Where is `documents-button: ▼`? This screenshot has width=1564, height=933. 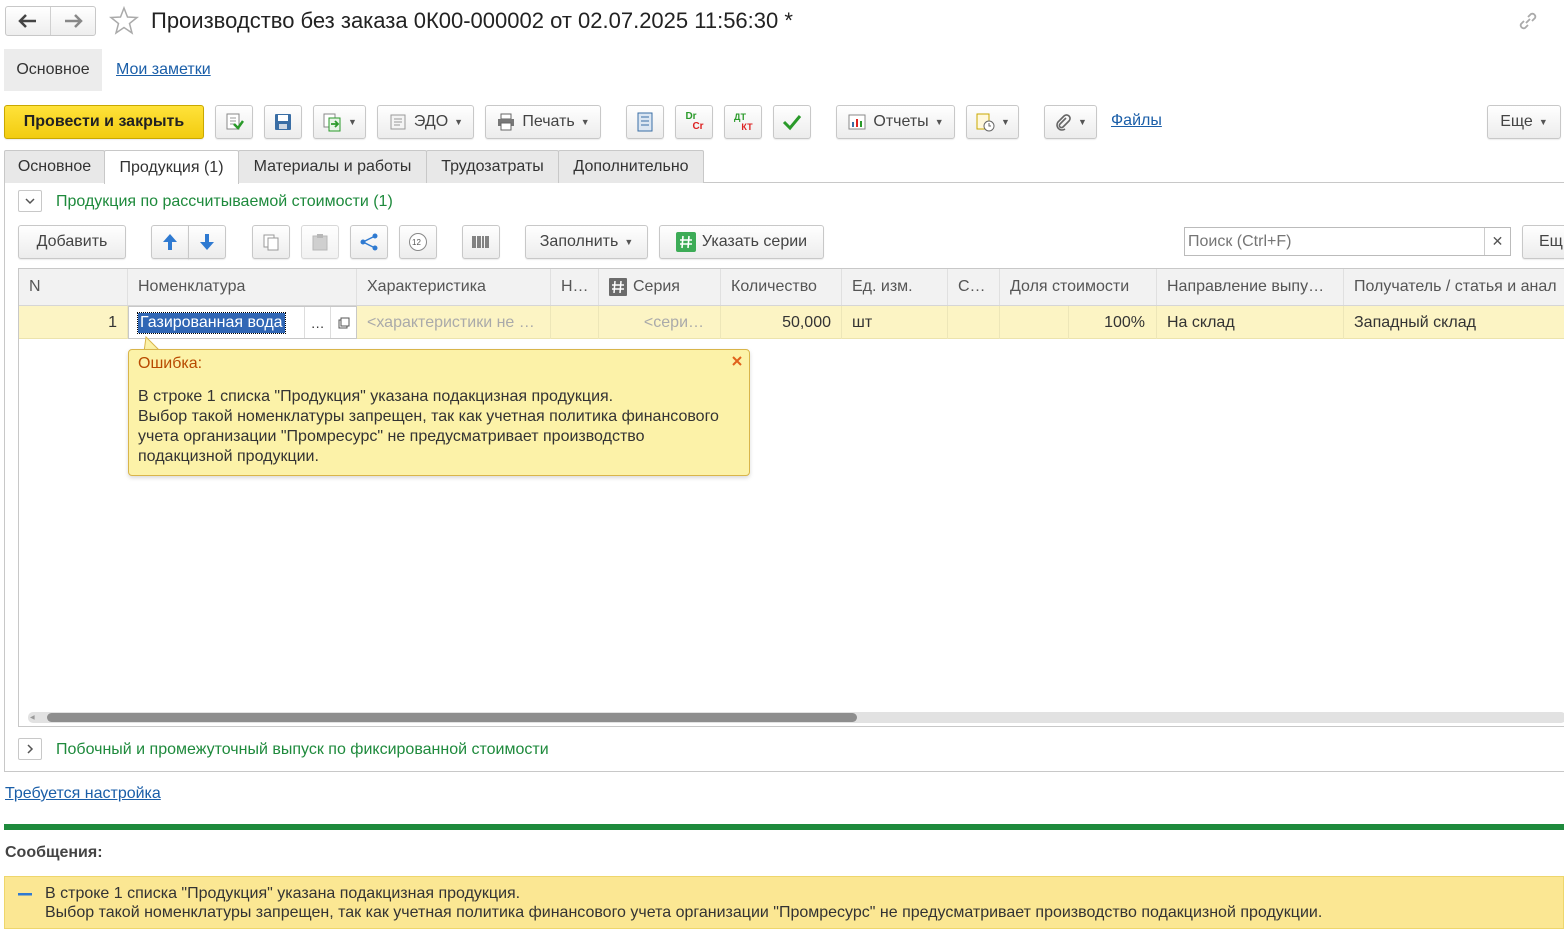
documents-button: ▼ is located at coordinates (992, 122).